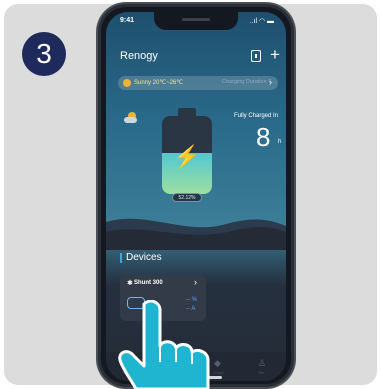 Image resolution: width=381 pixels, height=389 pixels. I want to click on step-number-badge: 3, so click(44, 54).